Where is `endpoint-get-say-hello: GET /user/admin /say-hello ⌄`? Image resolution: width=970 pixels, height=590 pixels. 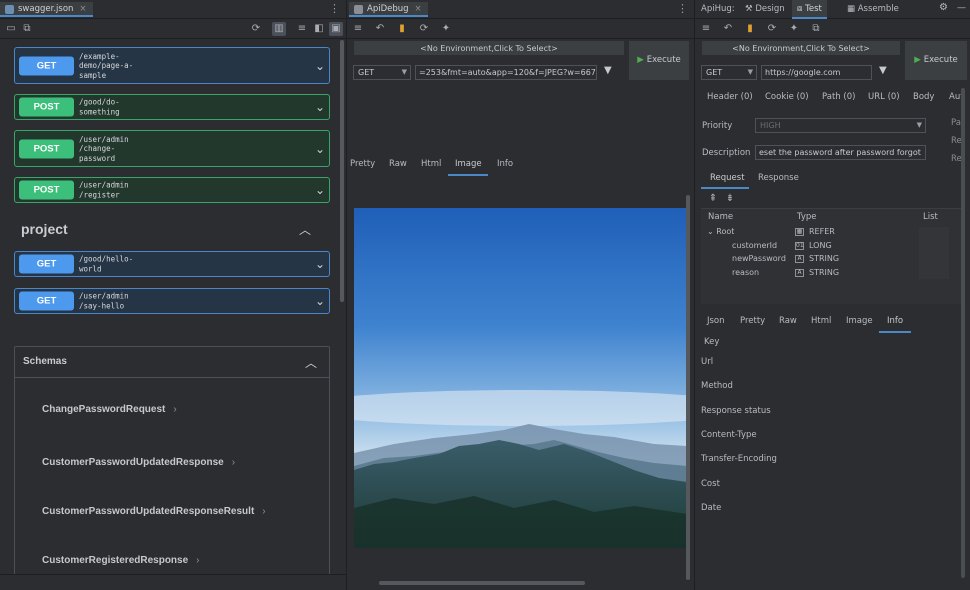
endpoint-get-say-hello: GET /user/admin /say-hello ⌄ is located at coordinates (172, 301).